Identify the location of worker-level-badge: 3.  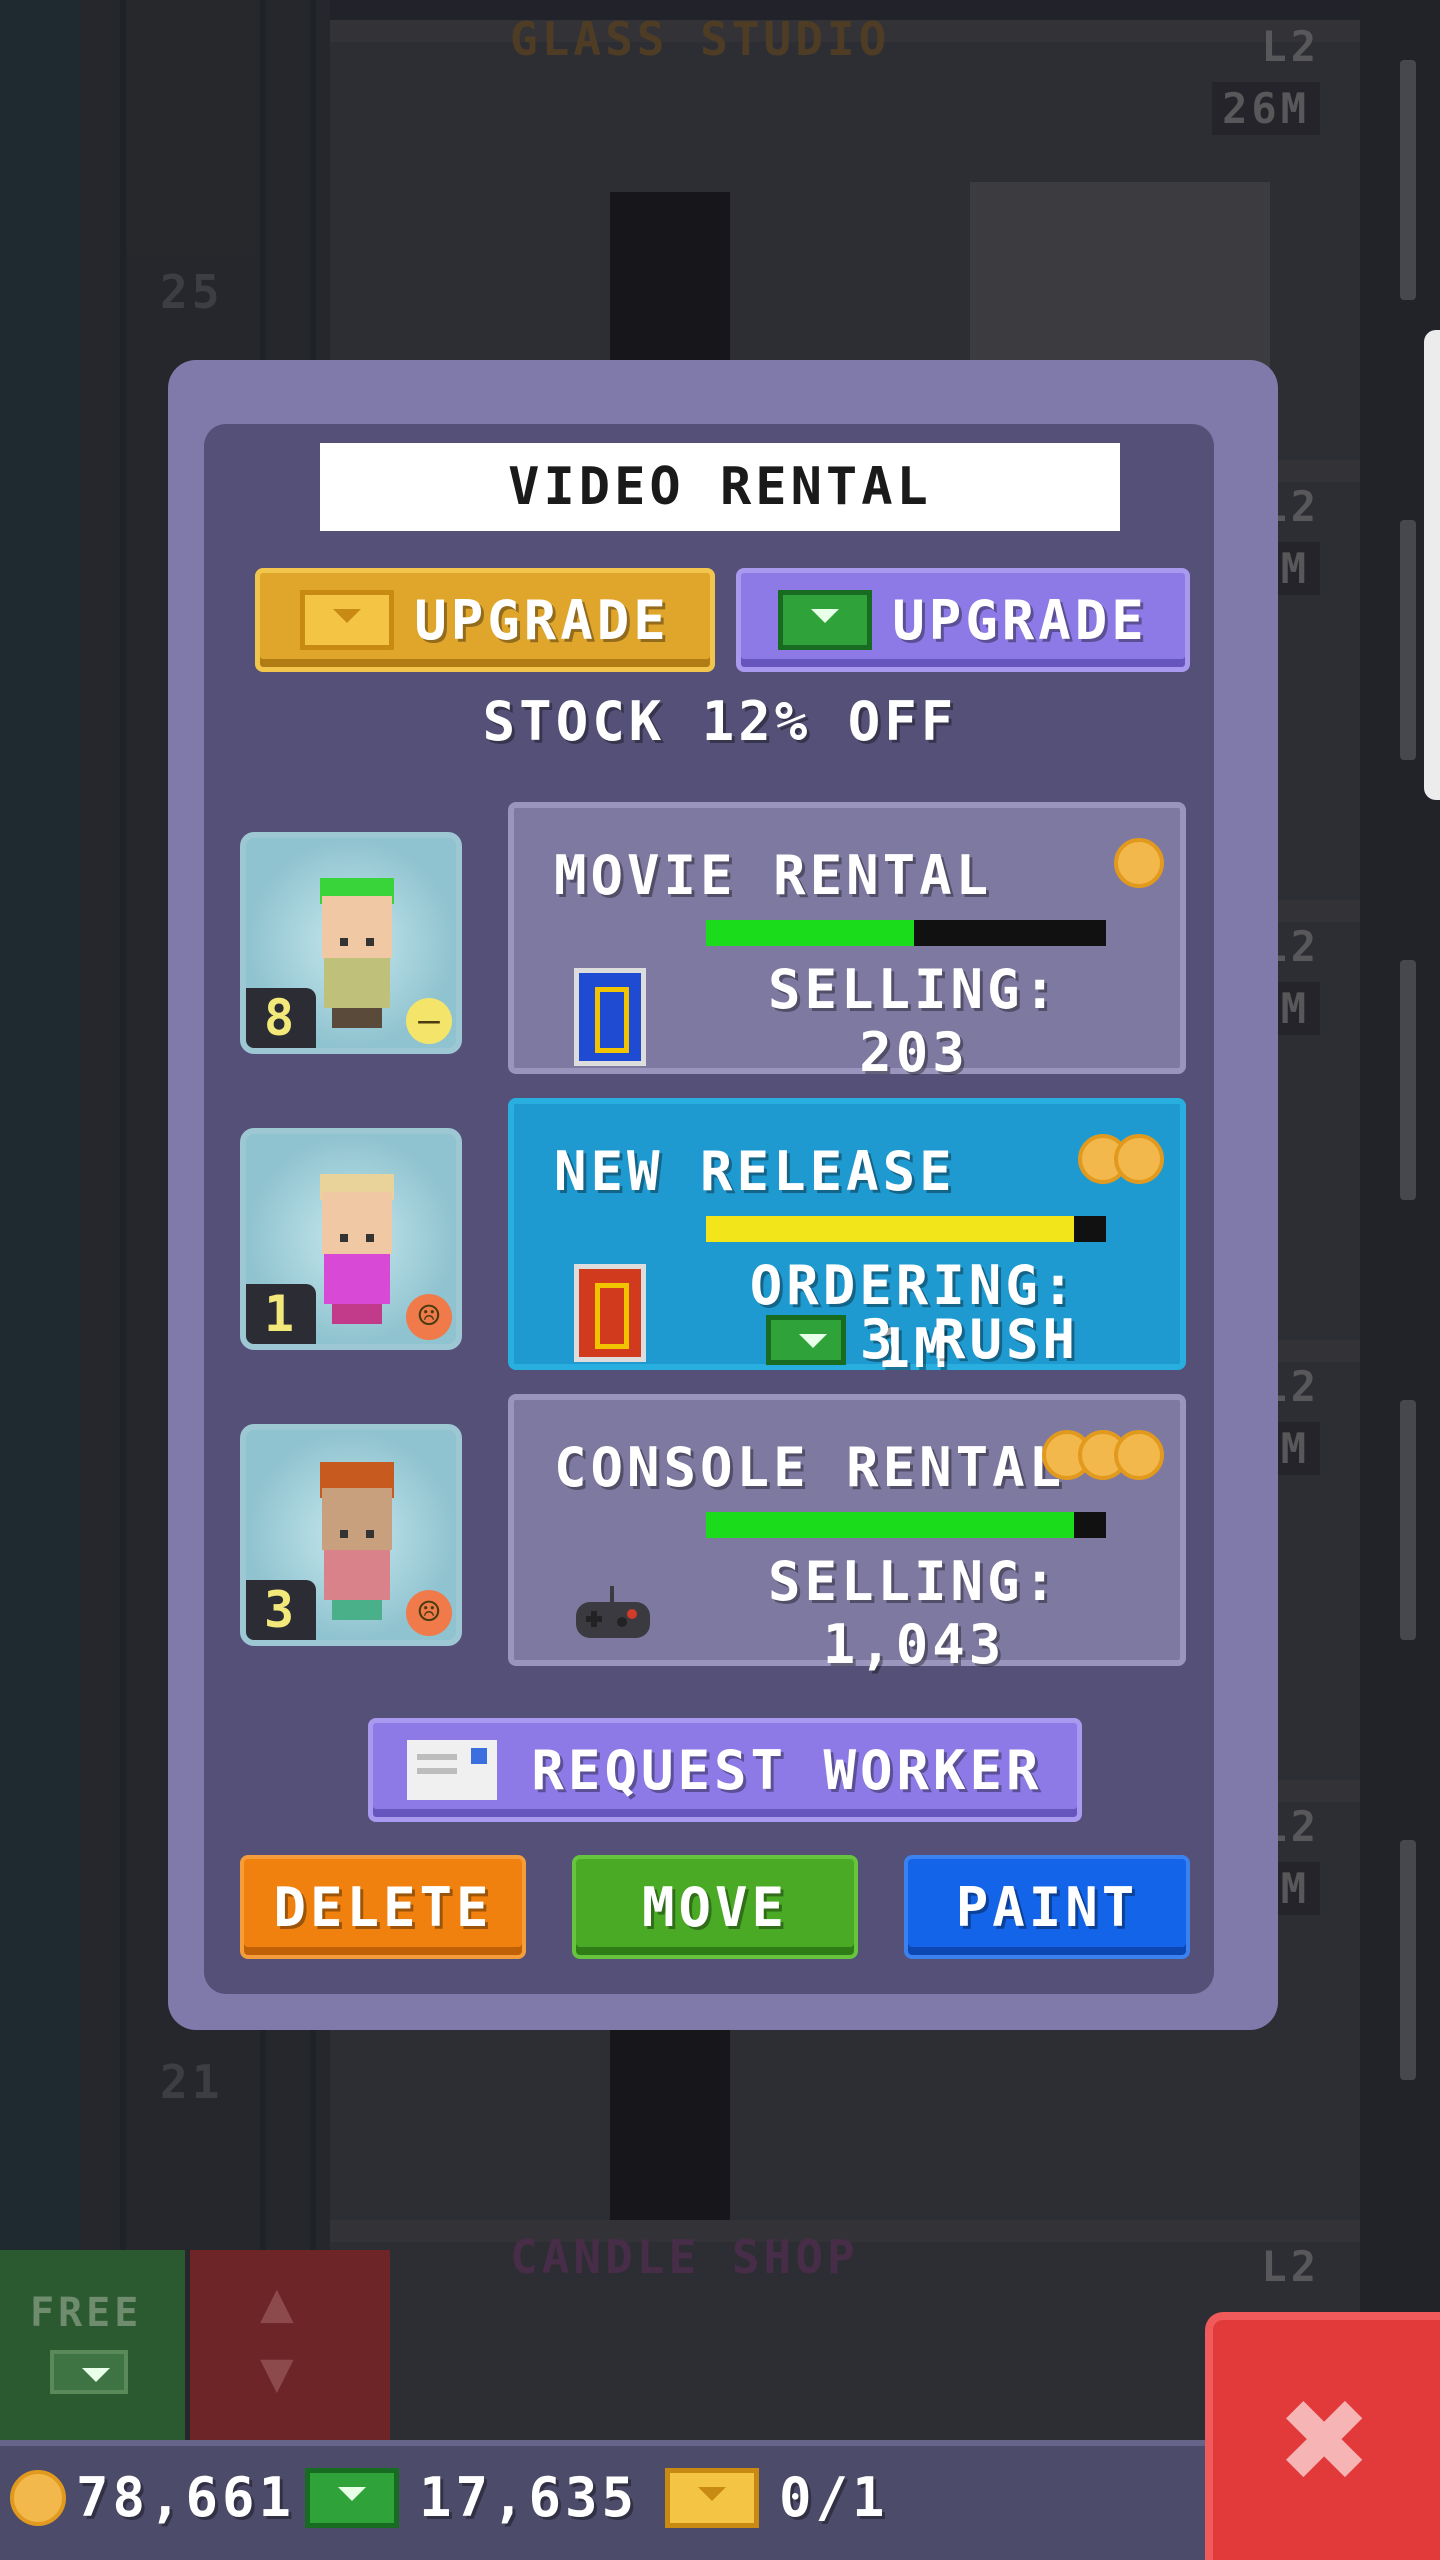
(281, 1610).